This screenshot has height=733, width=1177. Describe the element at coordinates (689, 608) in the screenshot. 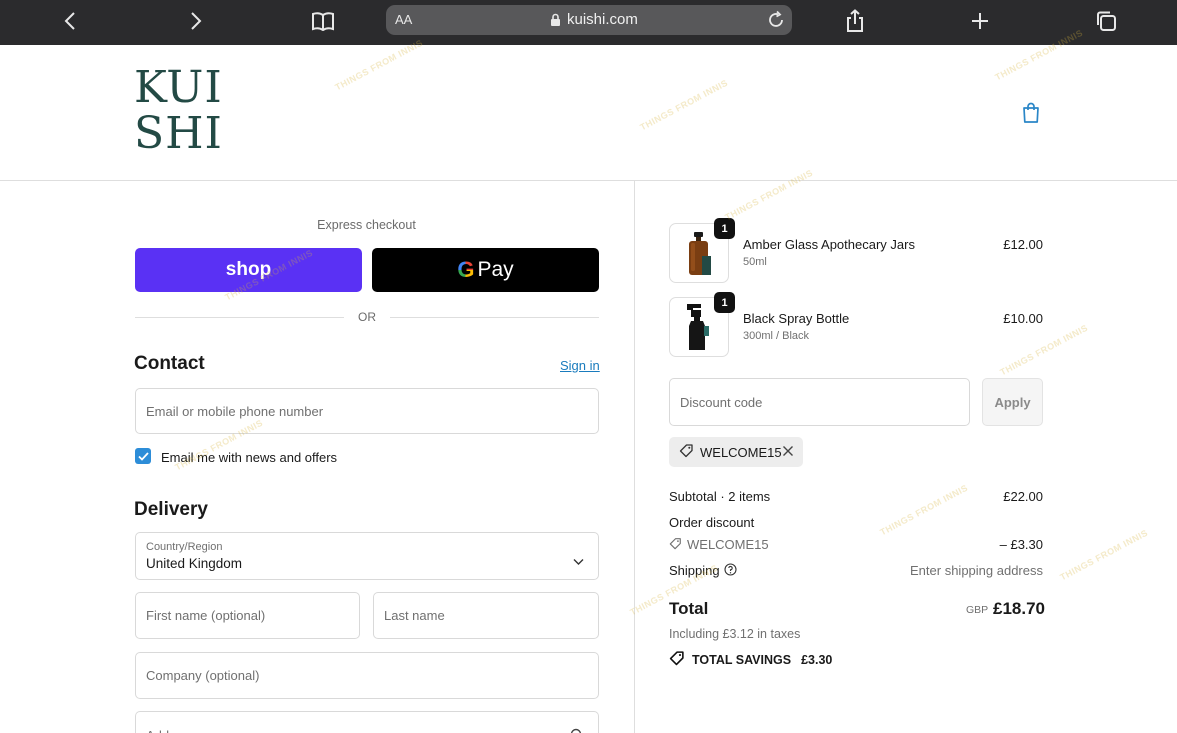

I see `total-label: Total` at that location.